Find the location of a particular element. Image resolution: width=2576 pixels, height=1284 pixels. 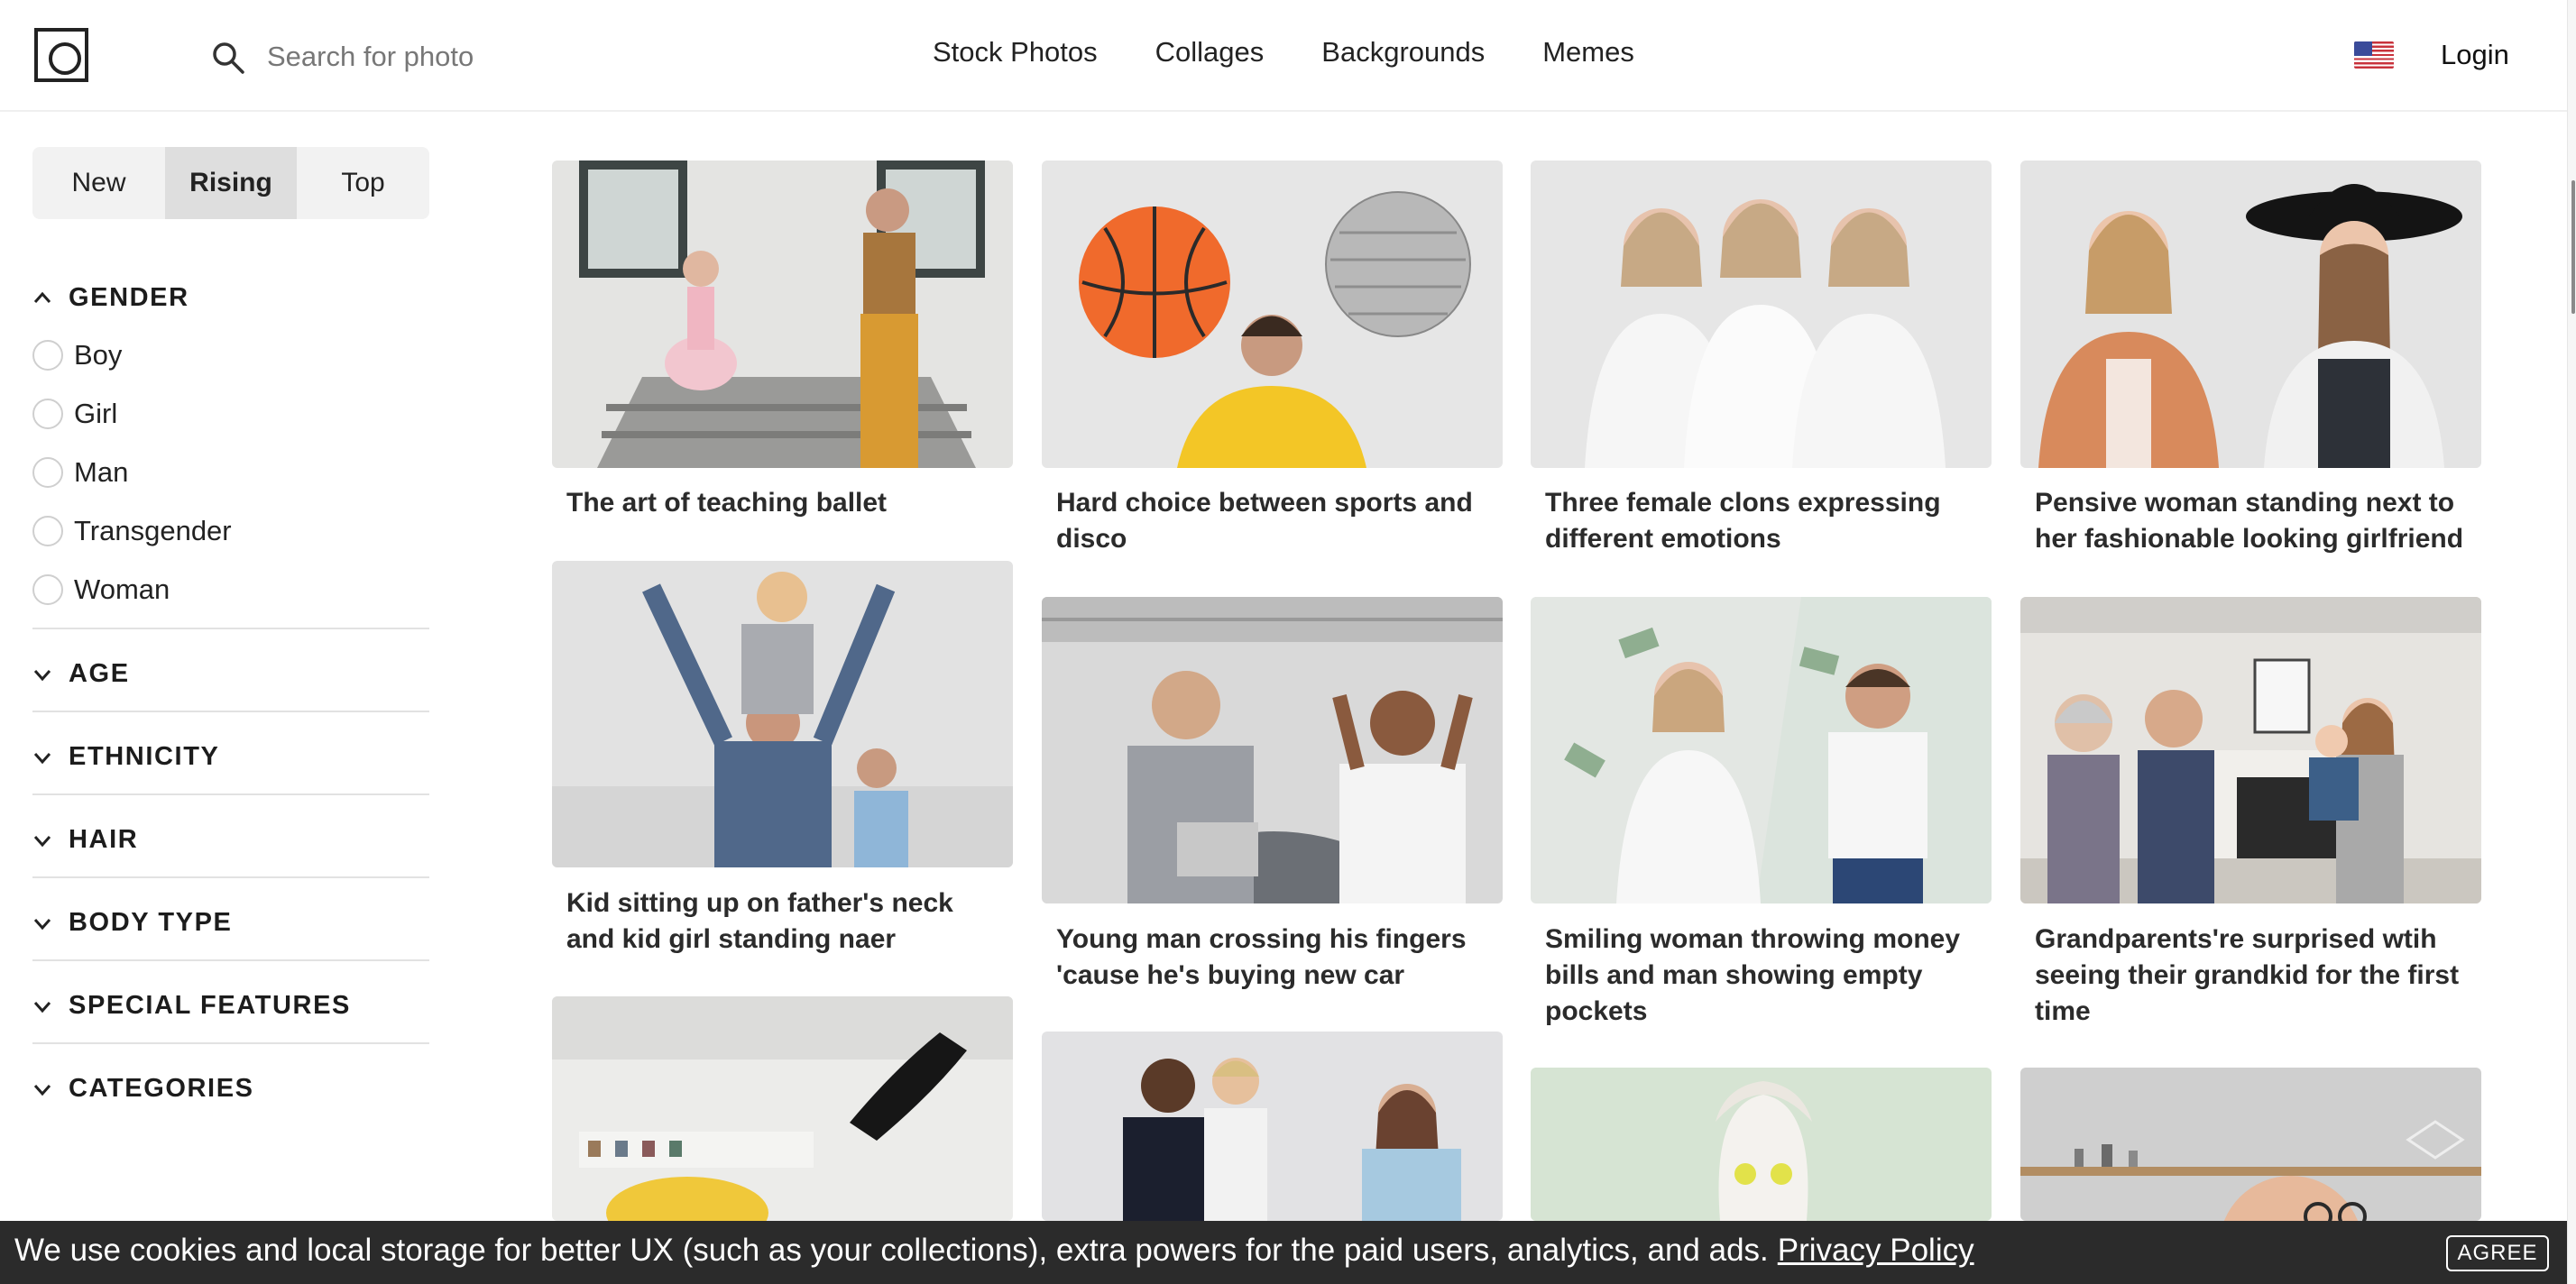

photo-card: The art of teaching ballet is located at coordinates (782, 358).